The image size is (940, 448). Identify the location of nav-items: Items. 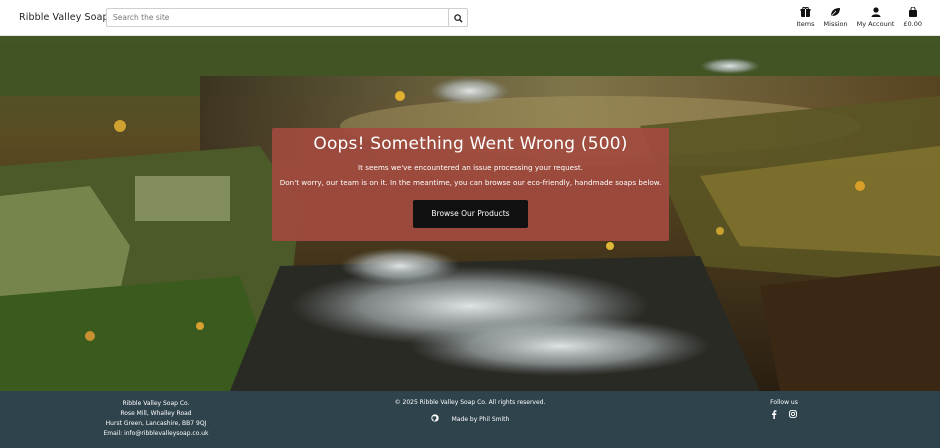
(805, 17).